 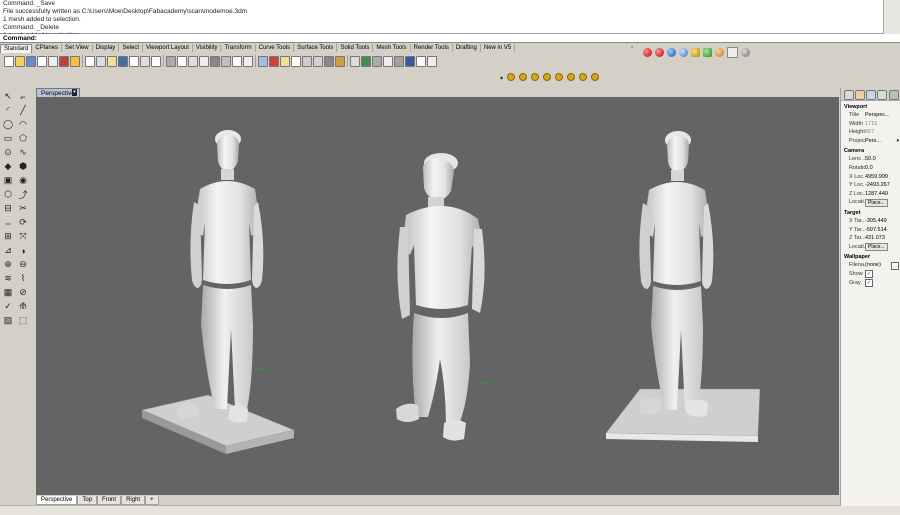 What do you see at coordinates (23, 166) in the screenshot?
I see `solid-icon: ⬢` at bounding box center [23, 166].